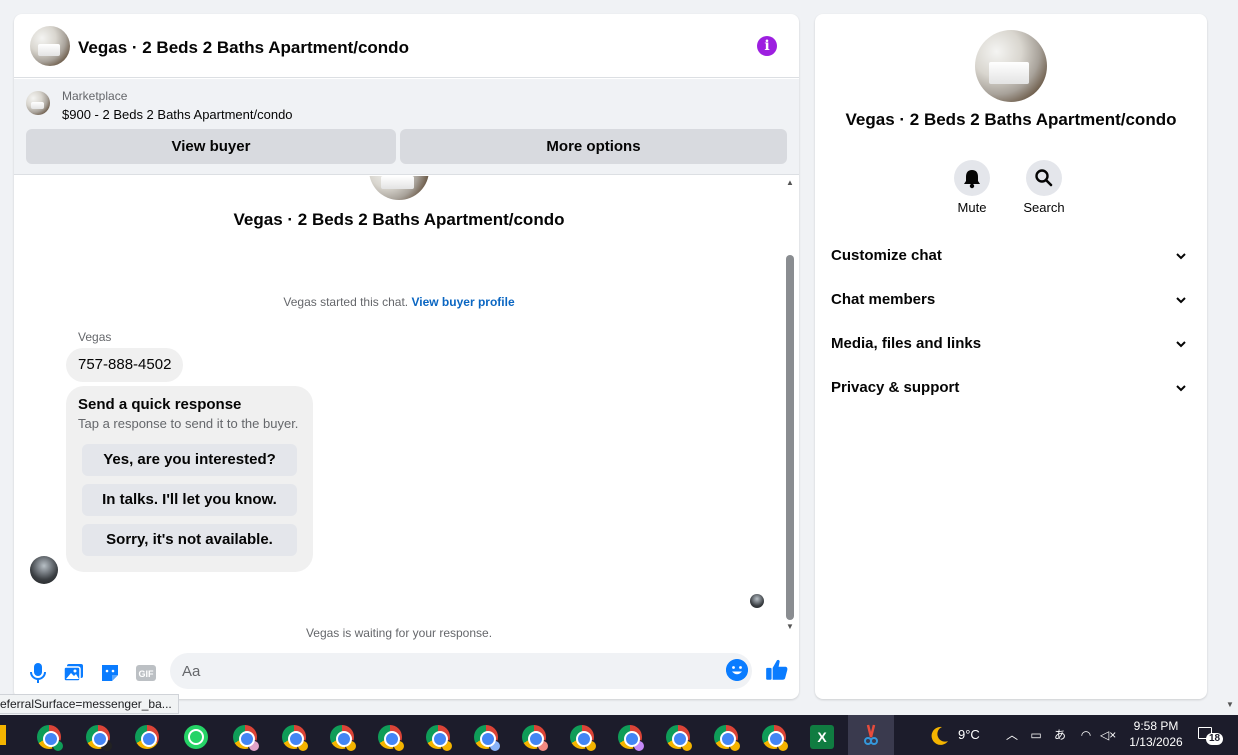  Describe the element at coordinates (38, 103) in the screenshot. I see `listing-thumbnail` at that location.